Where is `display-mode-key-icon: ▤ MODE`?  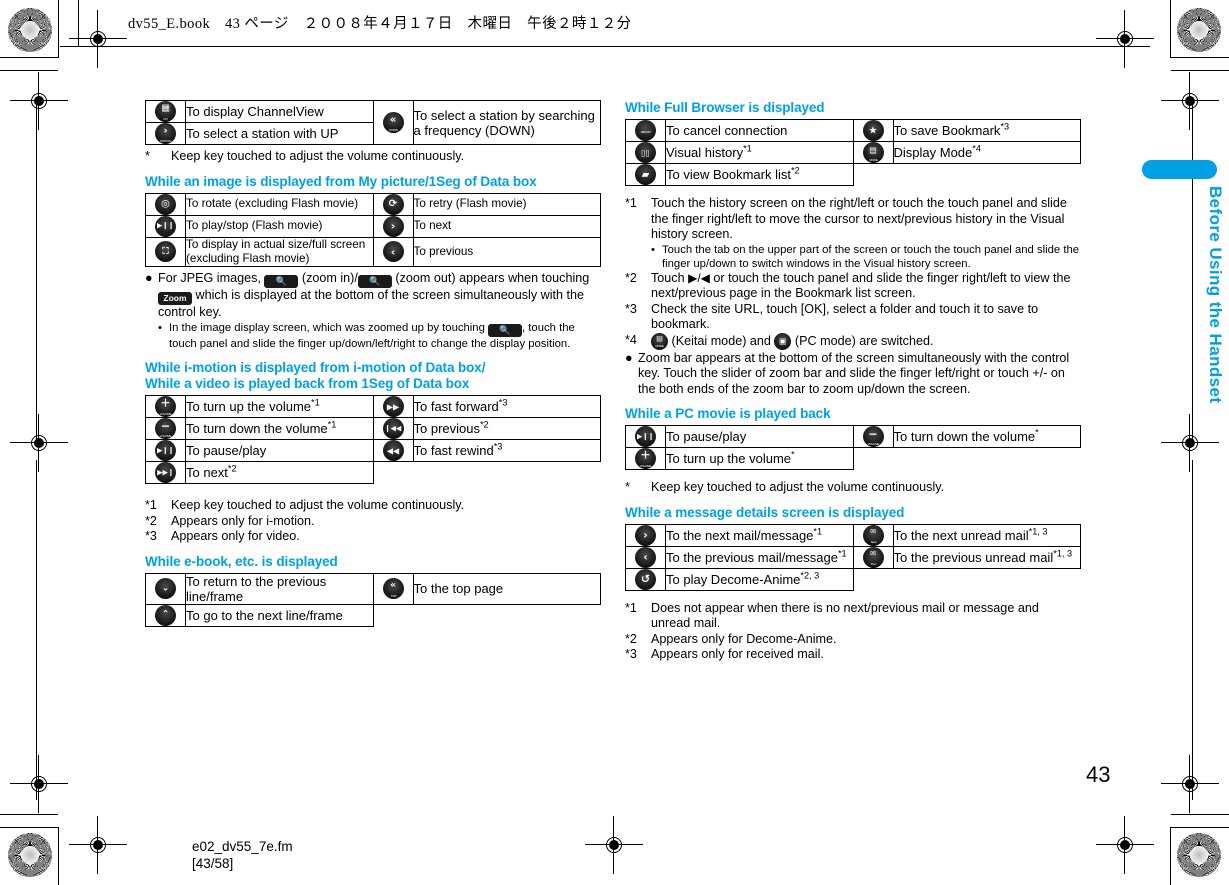
display-mode-key-icon: ▤ MODE is located at coordinates (873, 152).